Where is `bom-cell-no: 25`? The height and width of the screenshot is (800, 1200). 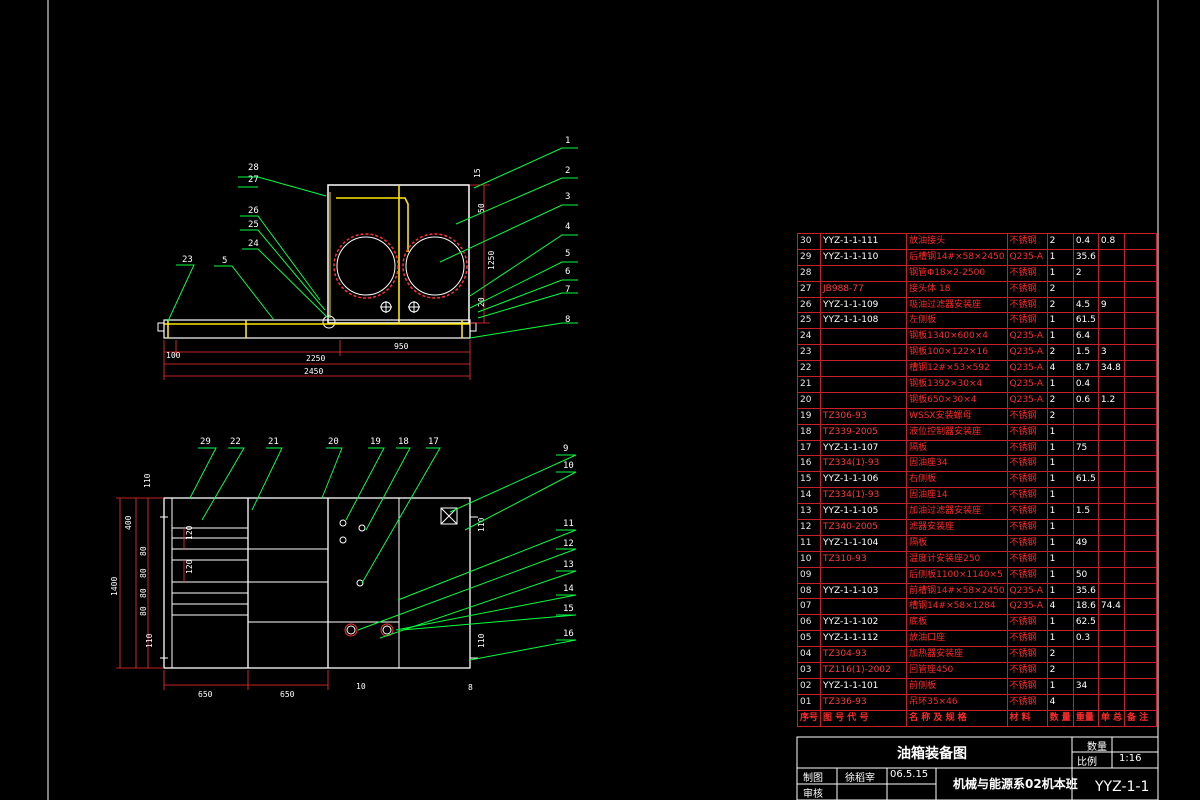 bom-cell-no: 25 is located at coordinates (809, 321).